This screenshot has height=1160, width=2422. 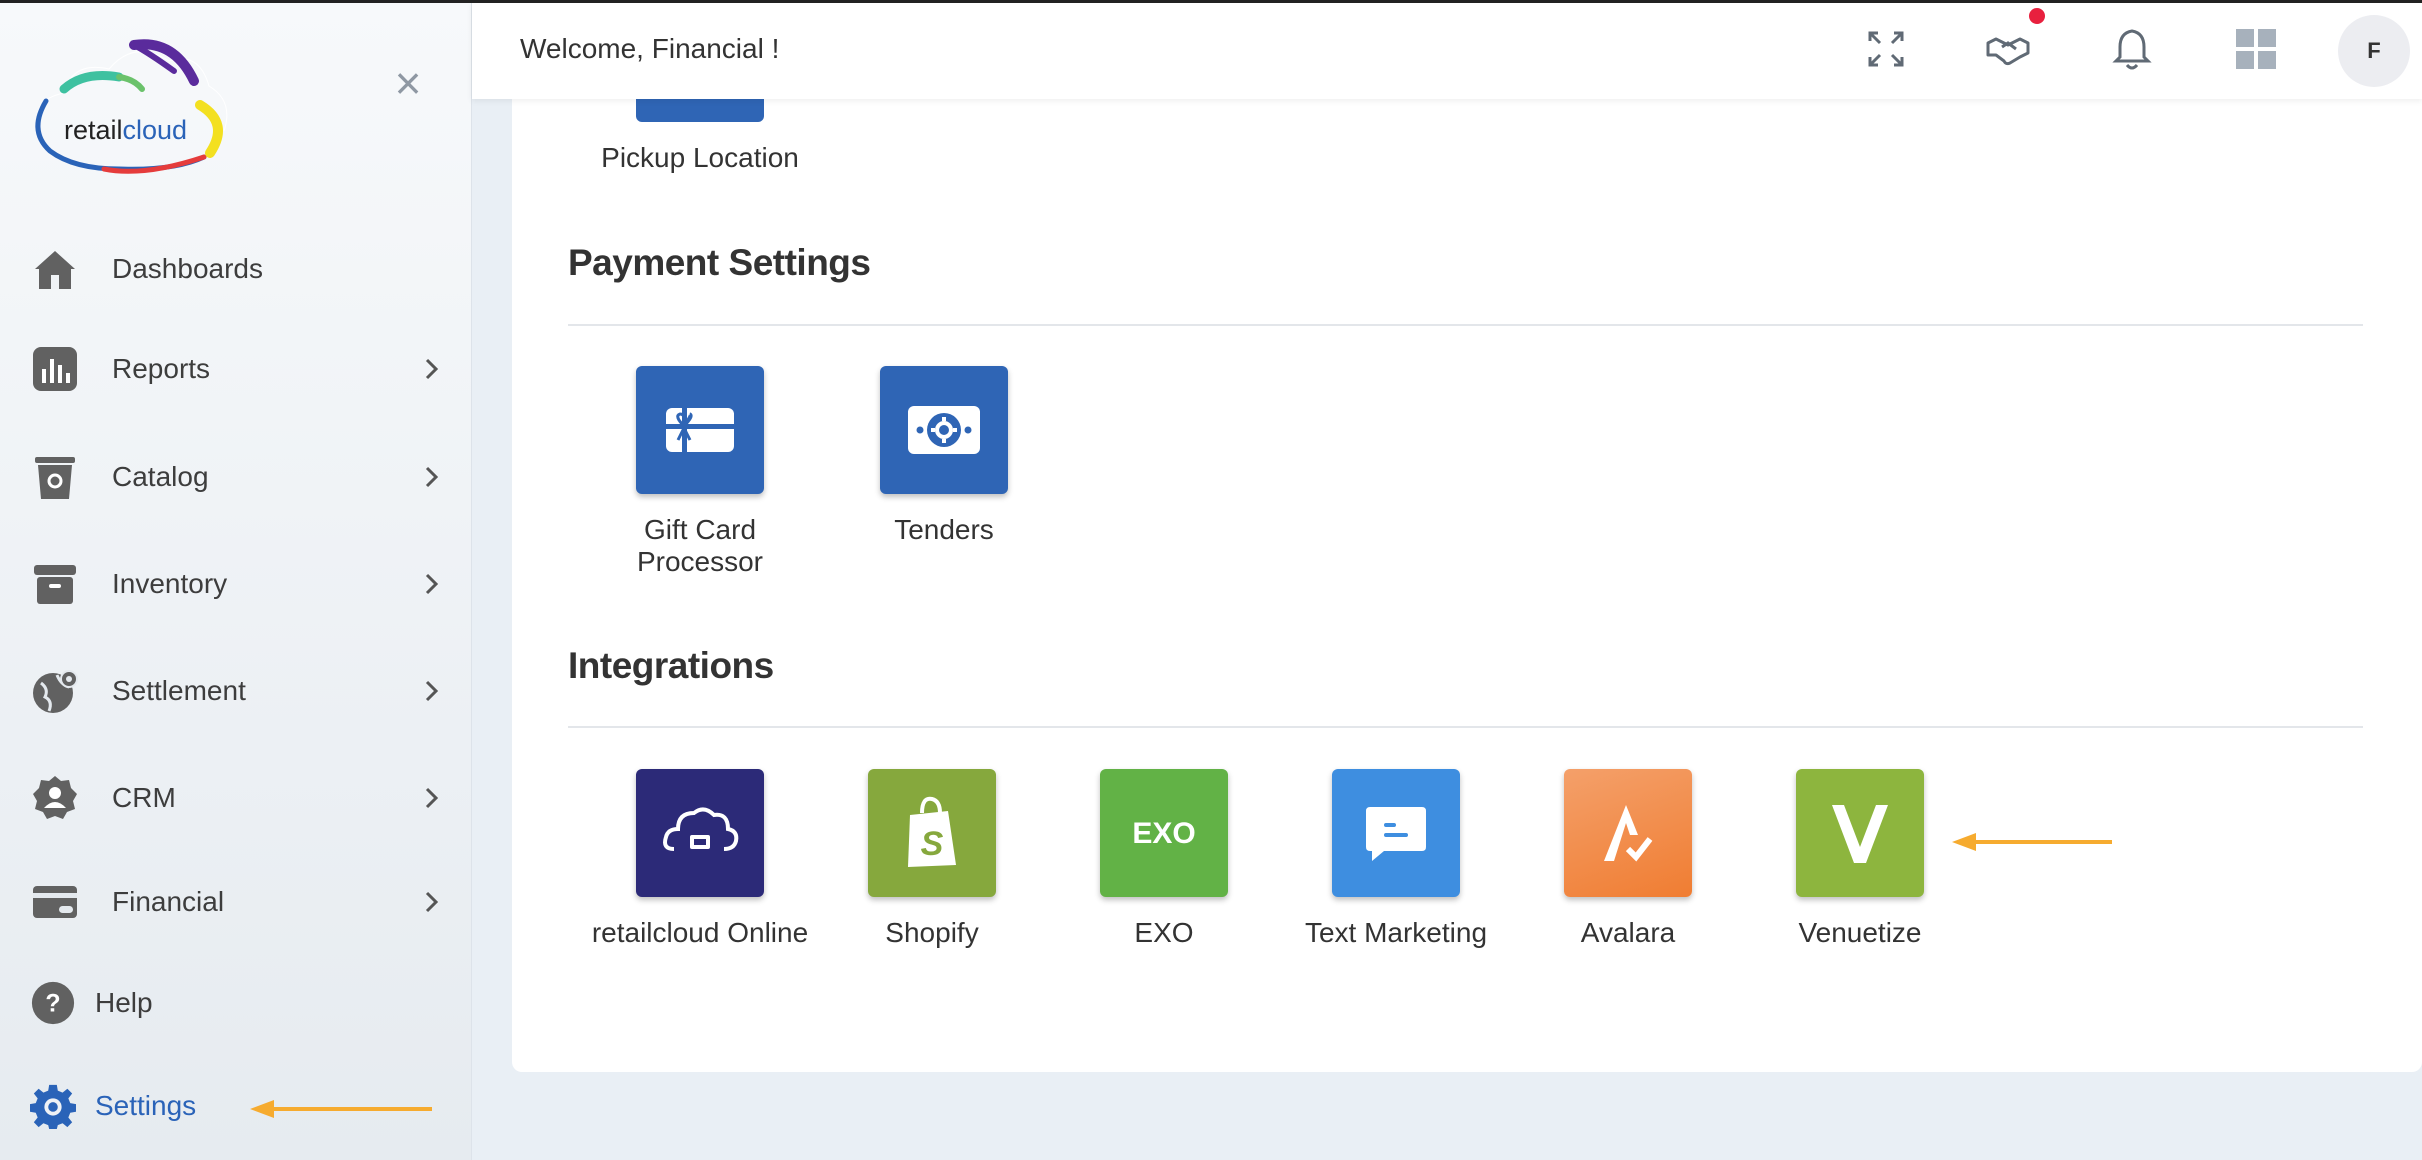 I want to click on retailcloud-logo: retailcloud, so click(x=129, y=106).